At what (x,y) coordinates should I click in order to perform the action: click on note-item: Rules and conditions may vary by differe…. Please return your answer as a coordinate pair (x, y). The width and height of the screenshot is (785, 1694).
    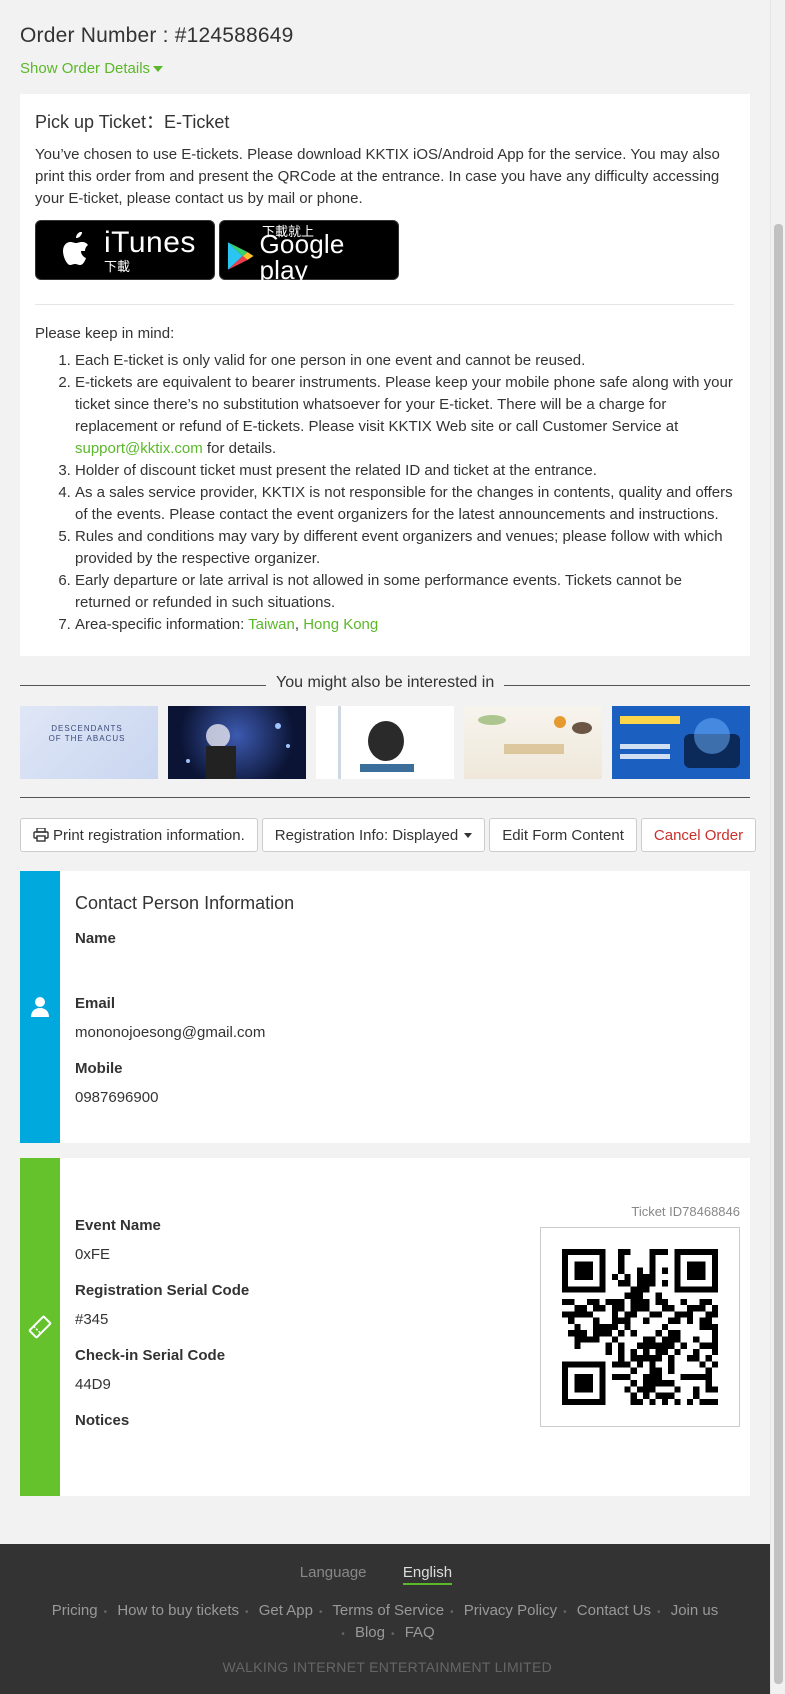
    Looking at the image, I should click on (404, 548).